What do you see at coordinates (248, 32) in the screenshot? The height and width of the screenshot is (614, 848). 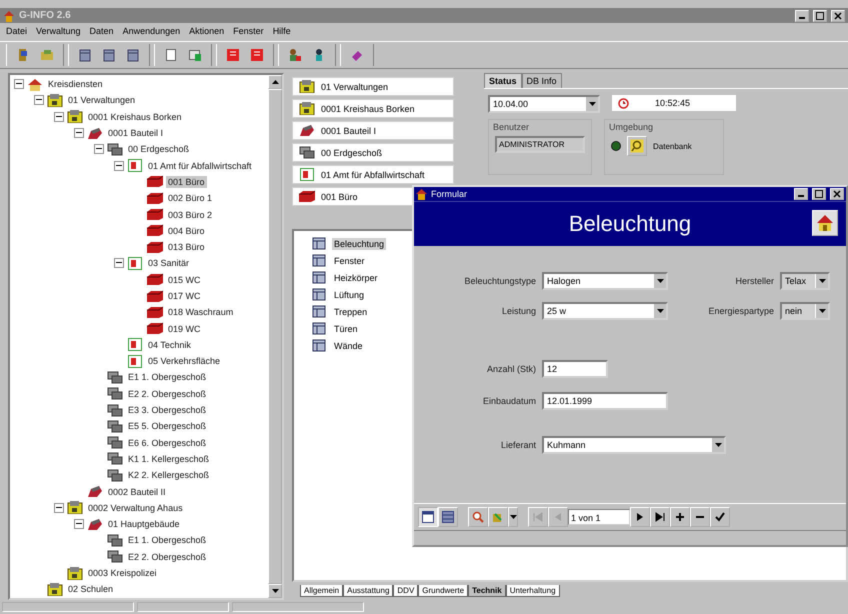 I see `menu-item: Fenster` at bounding box center [248, 32].